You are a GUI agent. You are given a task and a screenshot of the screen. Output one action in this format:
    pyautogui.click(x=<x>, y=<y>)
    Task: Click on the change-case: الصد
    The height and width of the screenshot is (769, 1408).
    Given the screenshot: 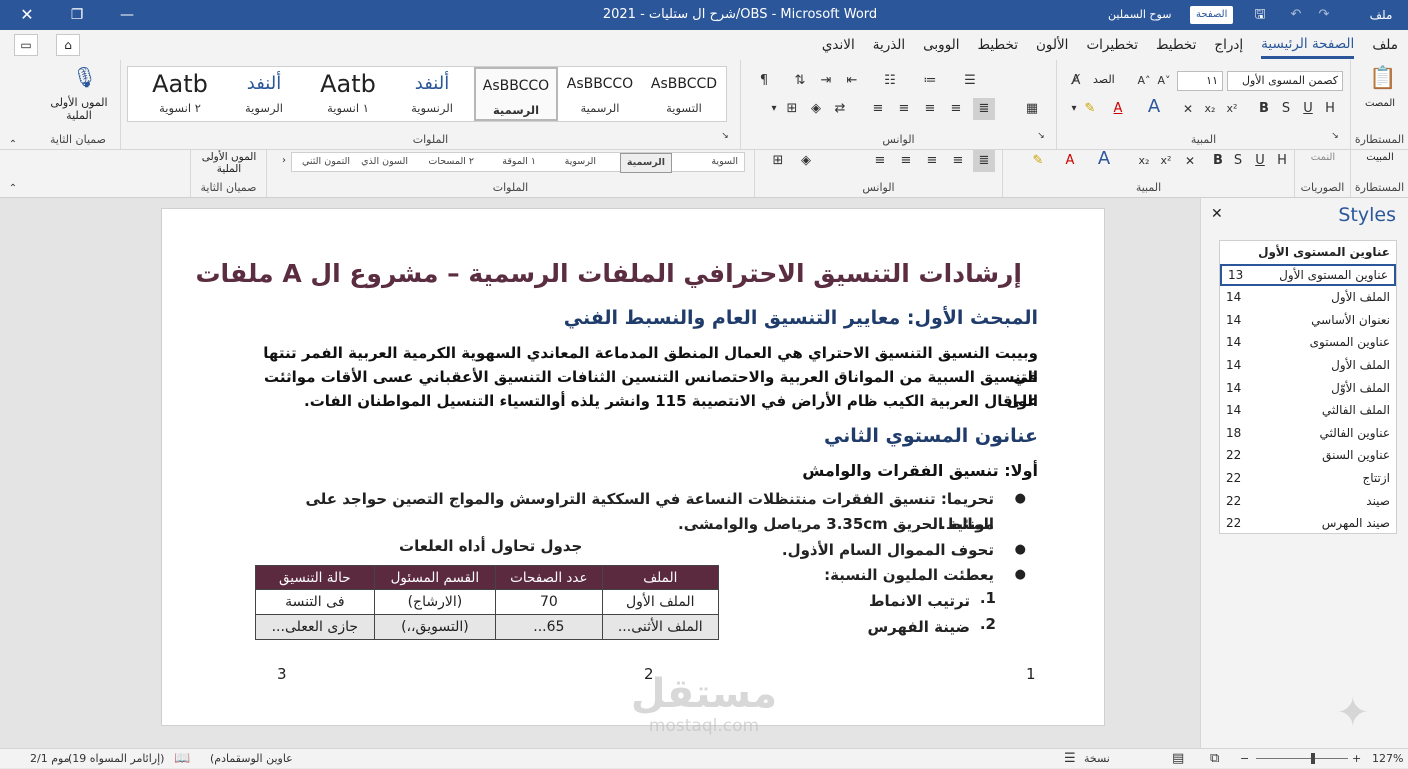 What is the action you would take?
    pyautogui.click(x=1104, y=79)
    